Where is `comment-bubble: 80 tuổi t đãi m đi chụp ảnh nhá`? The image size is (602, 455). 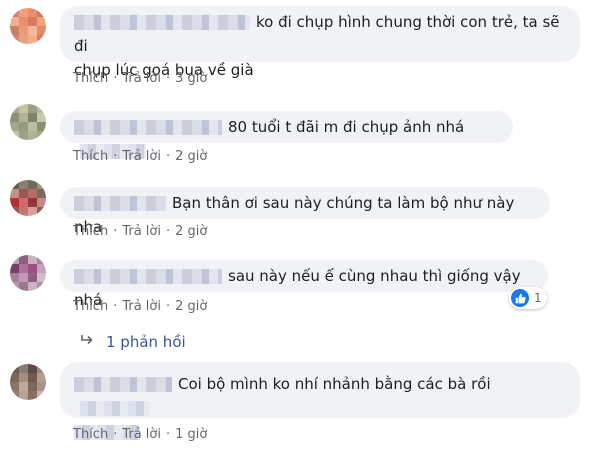 comment-bubble: 80 tuổi t đãi m đi chụp ảnh nhá is located at coordinates (286, 135).